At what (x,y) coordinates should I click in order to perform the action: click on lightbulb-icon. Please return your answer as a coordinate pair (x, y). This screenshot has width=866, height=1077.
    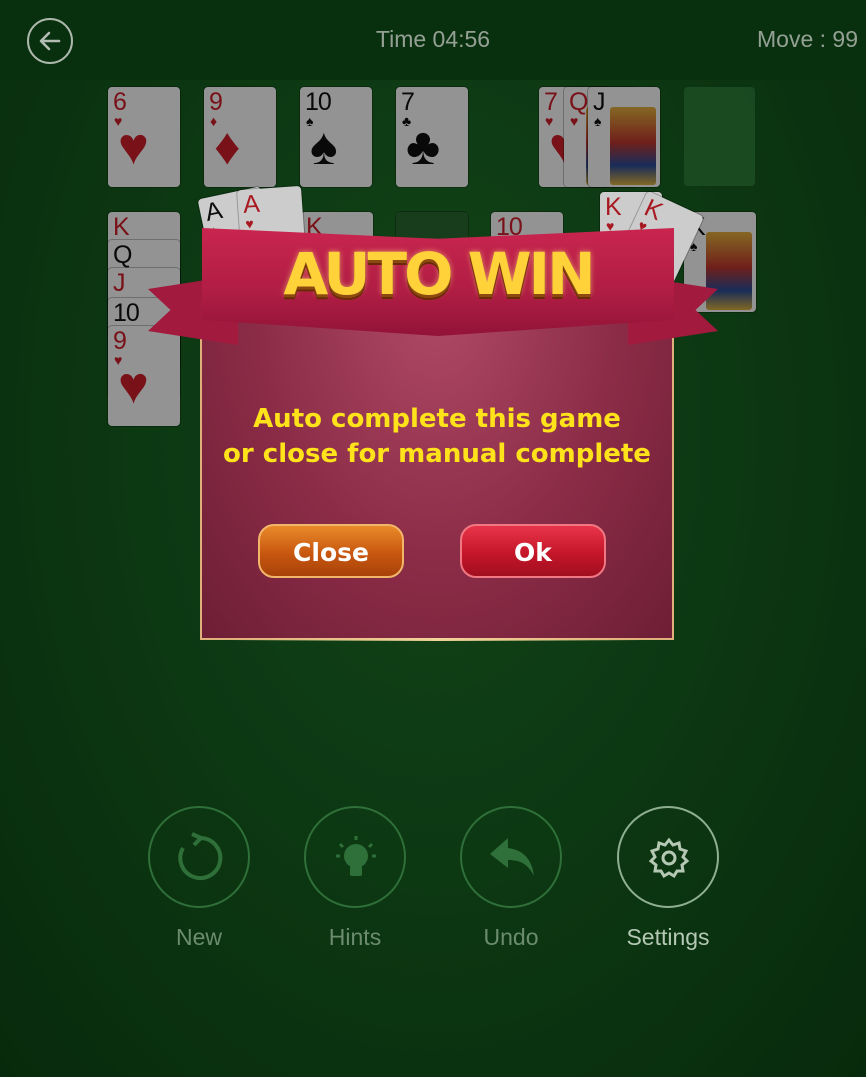
    Looking at the image, I should click on (356, 856).